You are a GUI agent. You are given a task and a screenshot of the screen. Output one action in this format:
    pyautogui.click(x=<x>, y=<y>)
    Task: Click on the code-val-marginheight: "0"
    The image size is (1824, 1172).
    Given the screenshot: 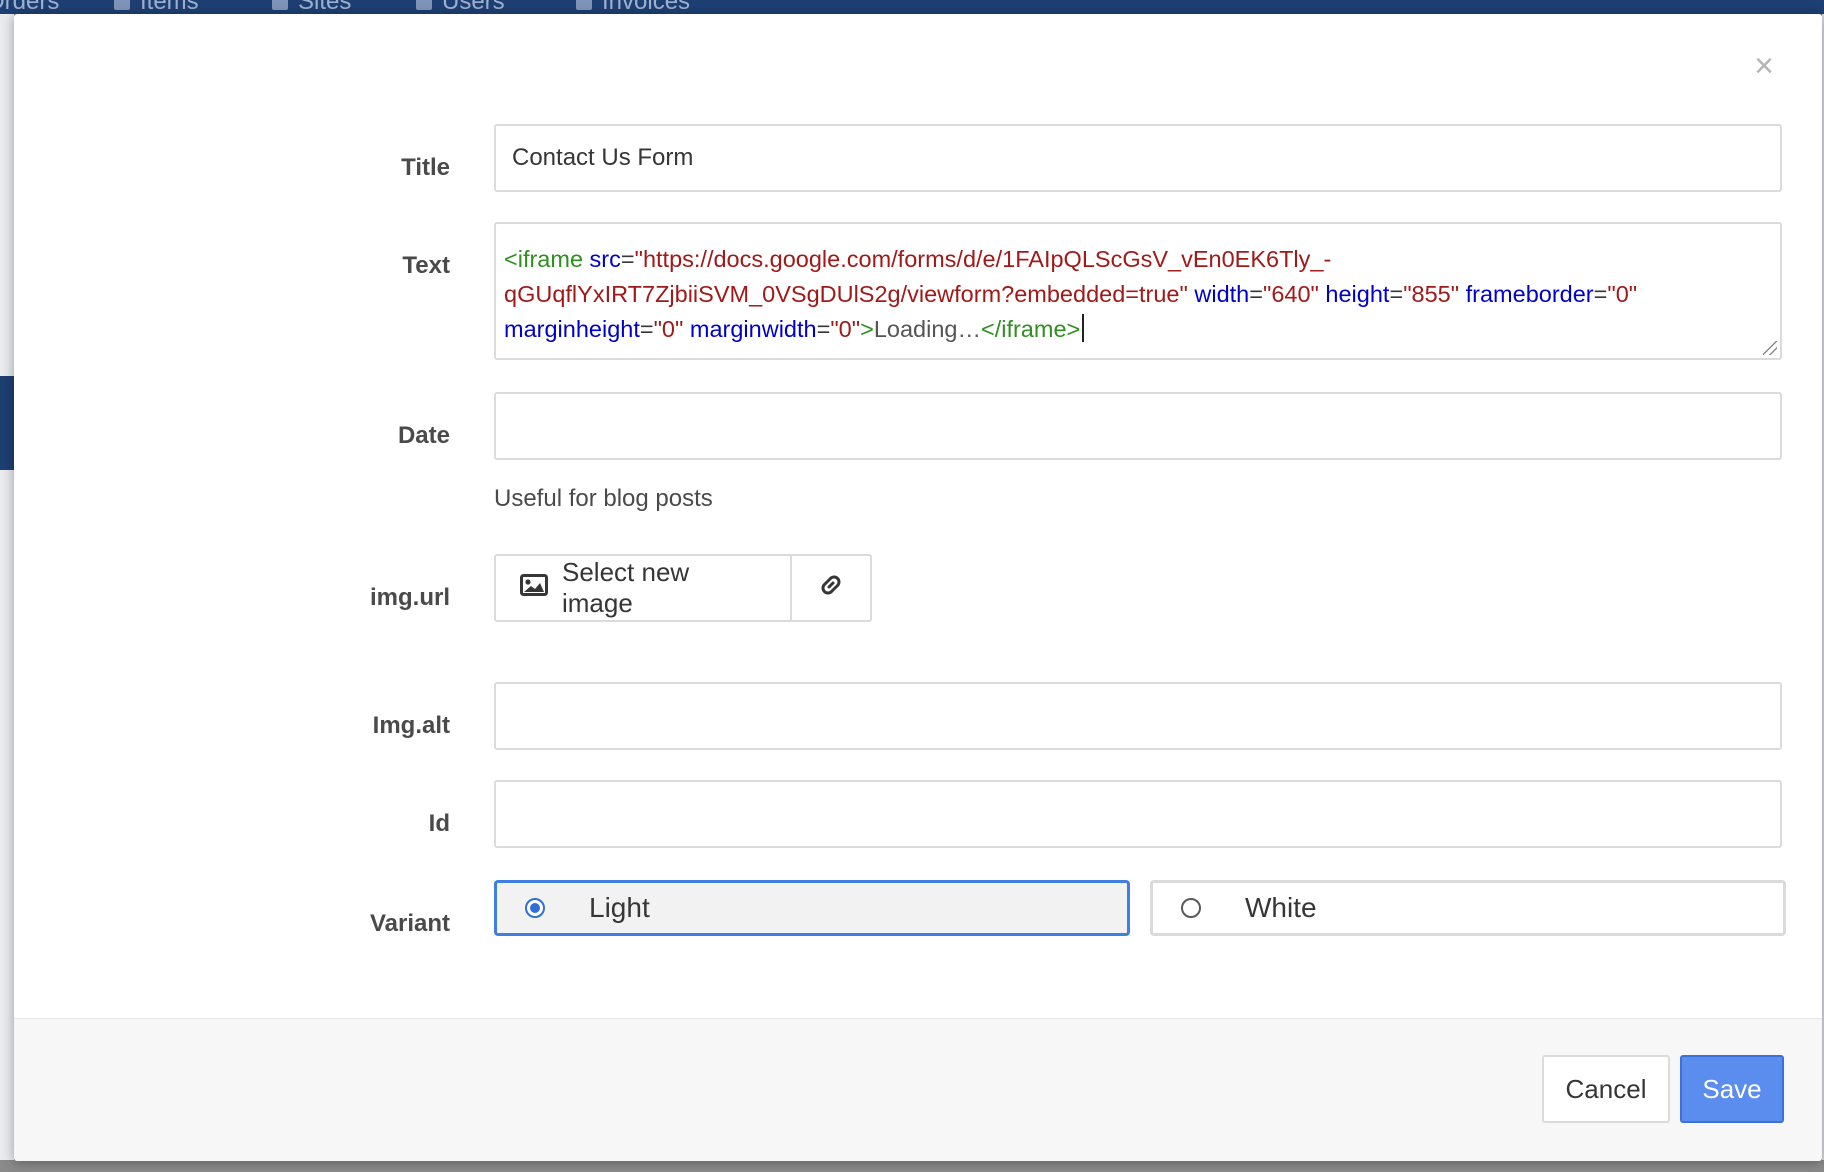 What is the action you would take?
    pyautogui.click(x=668, y=329)
    